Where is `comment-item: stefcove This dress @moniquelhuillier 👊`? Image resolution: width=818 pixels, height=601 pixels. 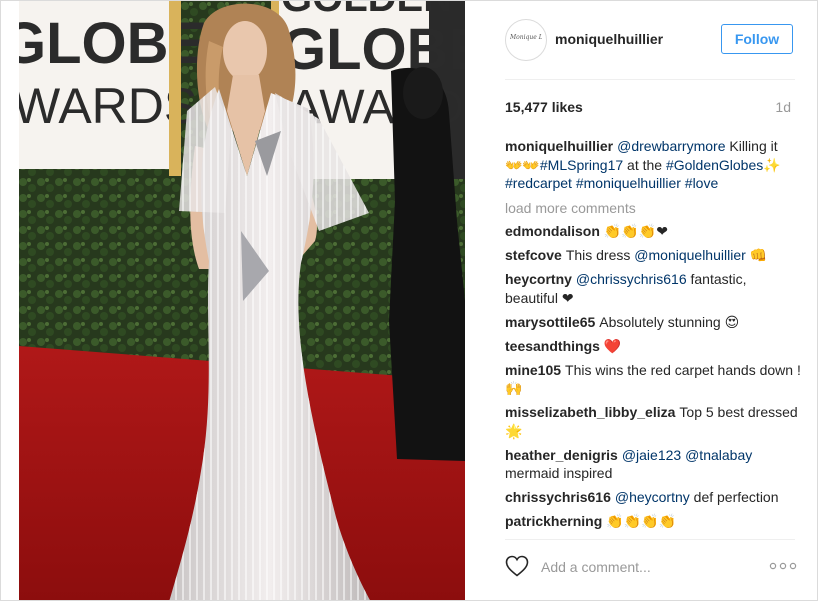 comment-item: stefcove This dress @moniquelhuillier 👊 is located at coordinates (653, 255).